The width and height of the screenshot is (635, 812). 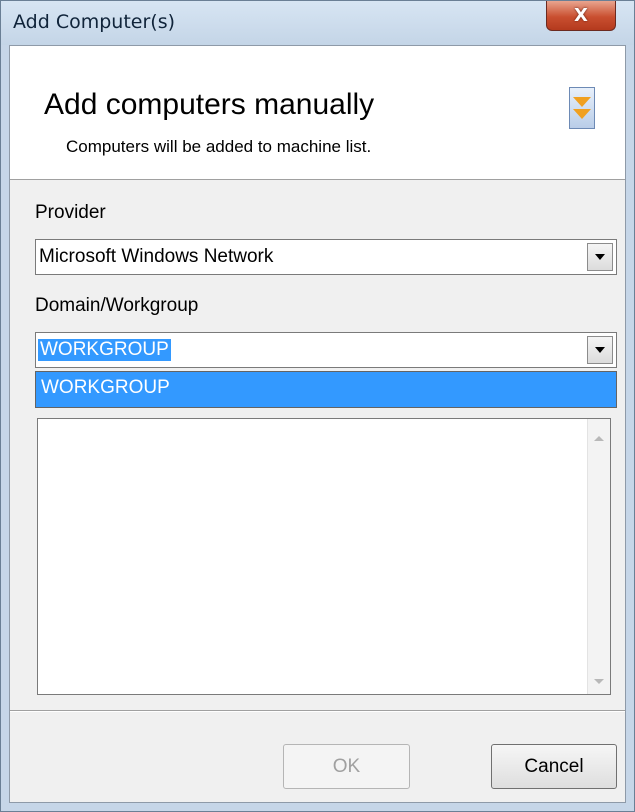 I want to click on domain-label: Domain/Workgroup, so click(x=117, y=305).